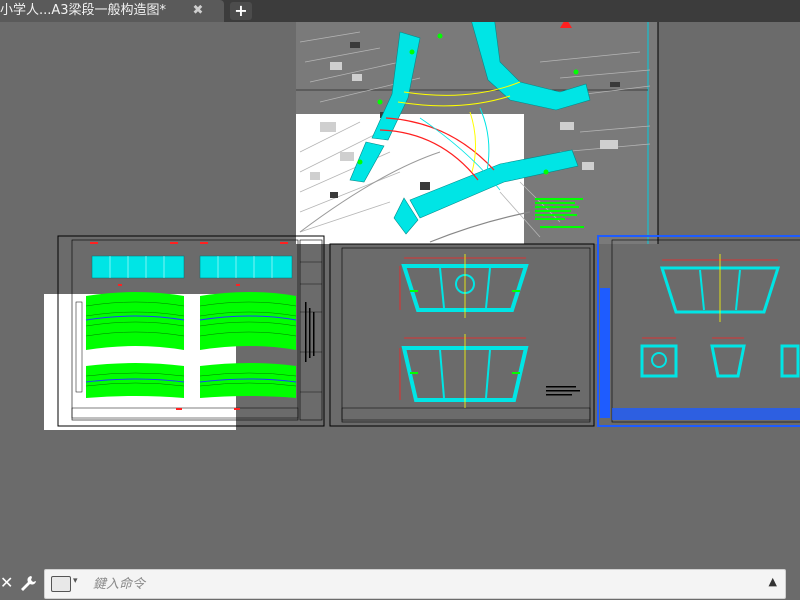 This screenshot has width=800, height=600. I want to click on close-icon: ✖, so click(198, 11).